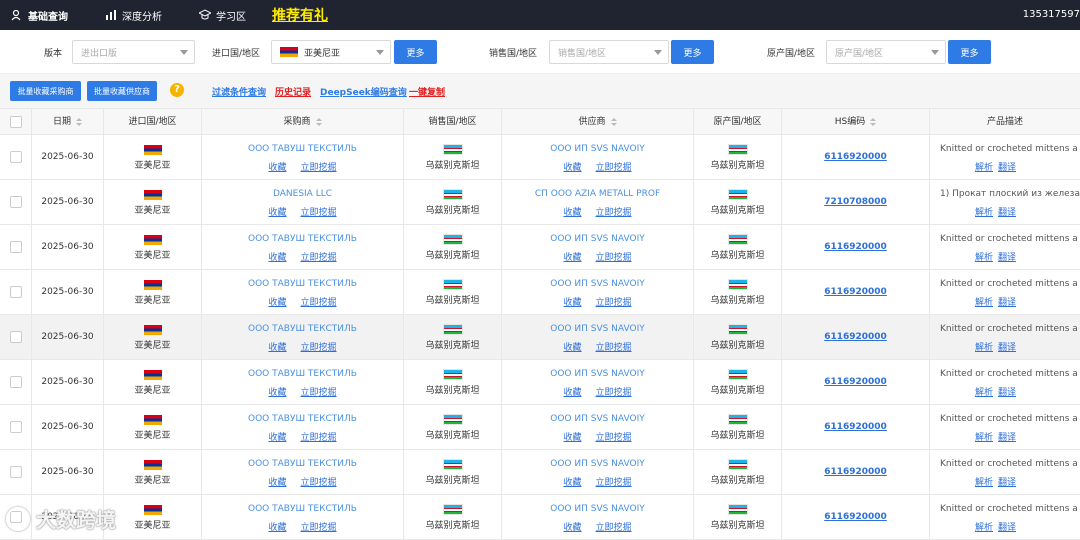 Image resolution: width=1080 pixels, height=540 pixels. Describe the element at coordinates (217, 15) in the screenshot. I see `nav-learning: 学习区` at that location.